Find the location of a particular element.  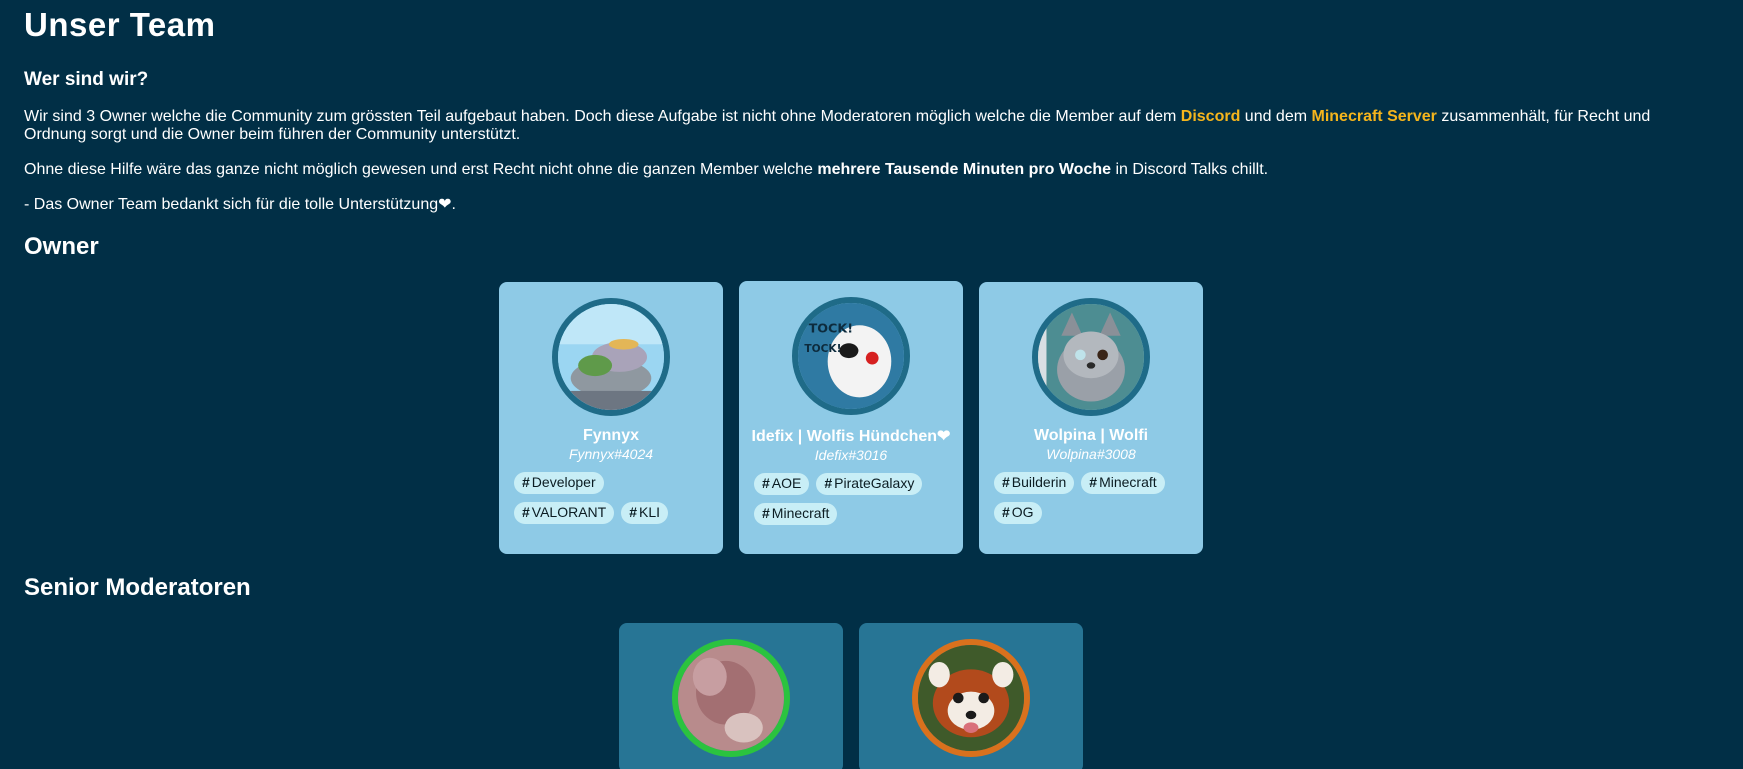

member-name: Wolpina | Wolfi is located at coordinates (1091, 435).